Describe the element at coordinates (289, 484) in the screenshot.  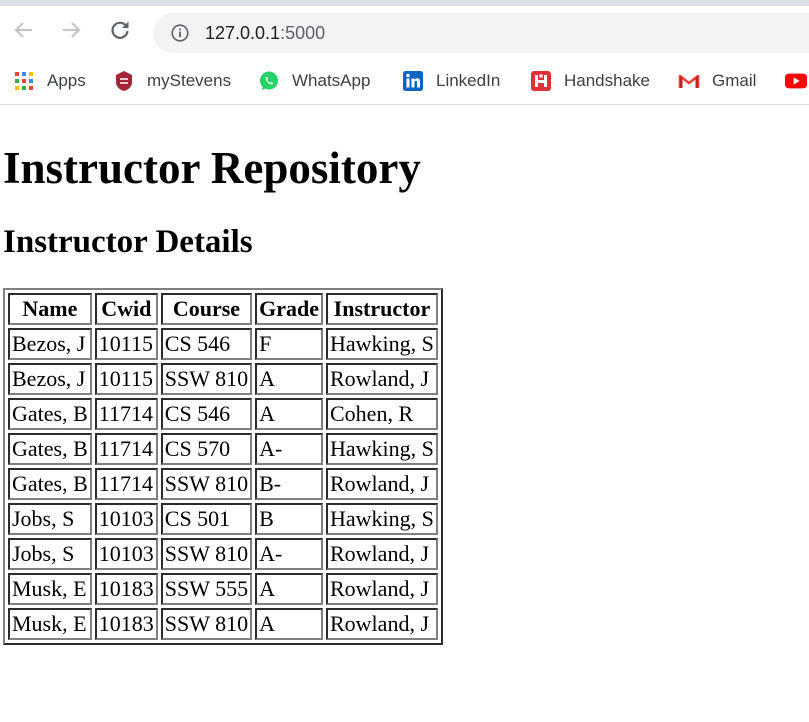
I see `cell-grade: B-` at that location.